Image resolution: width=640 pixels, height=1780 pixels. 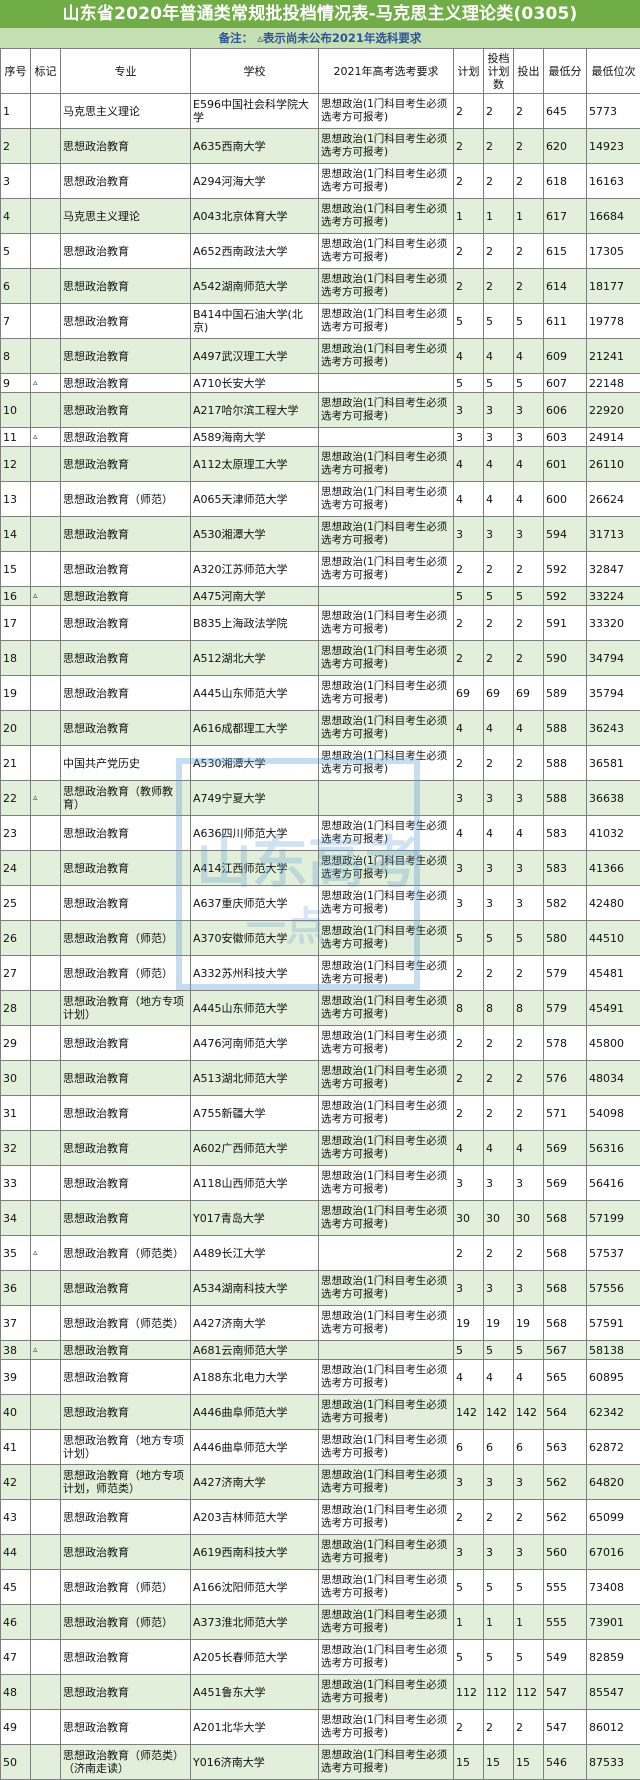 What do you see at coordinates (254, 833) in the screenshot?
I see `school-cell: A636四川师范大学` at bounding box center [254, 833].